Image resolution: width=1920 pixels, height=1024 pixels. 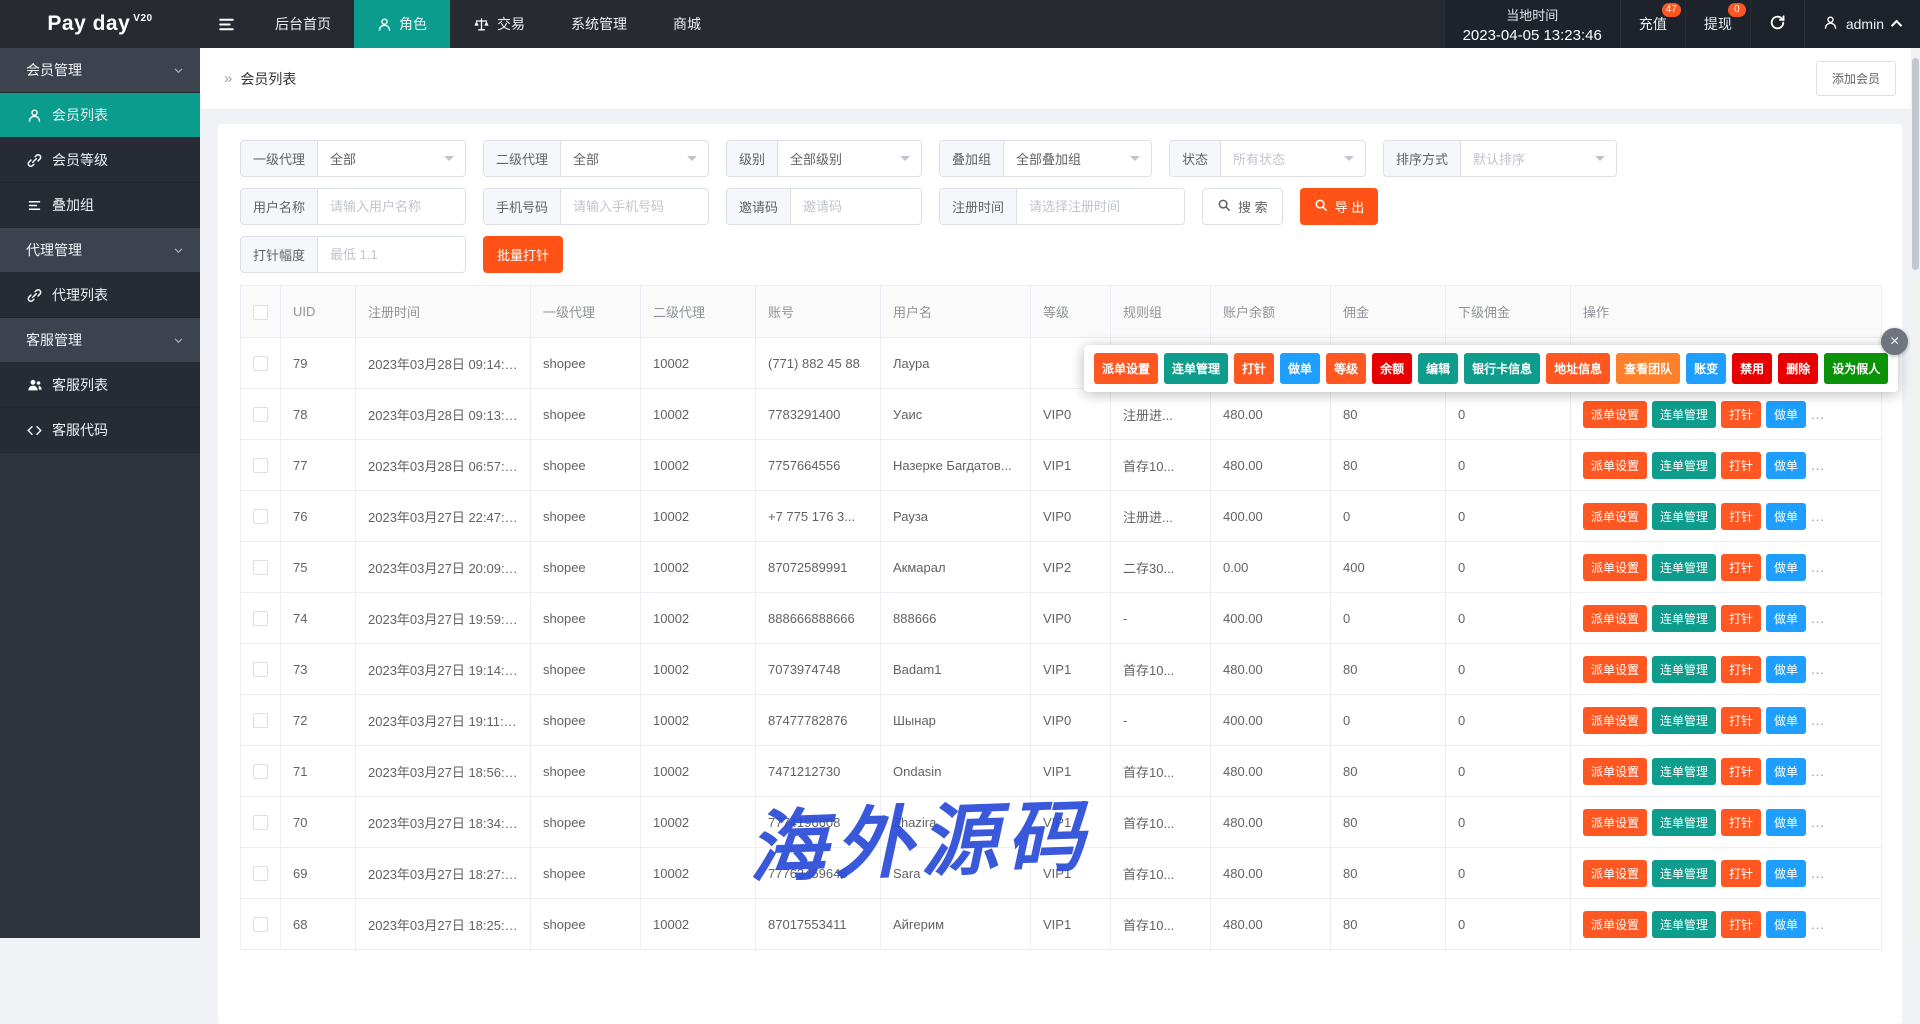 I want to click on filter-select-agent2: 二级代理全部, so click(x=596, y=158).